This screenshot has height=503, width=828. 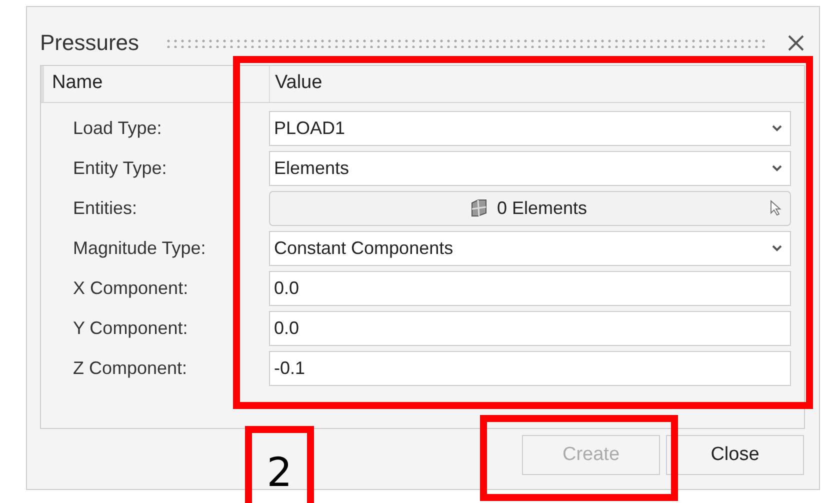 What do you see at coordinates (130, 368) in the screenshot?
I see `field-label: Z Component:` at bounding box center [130, 368].